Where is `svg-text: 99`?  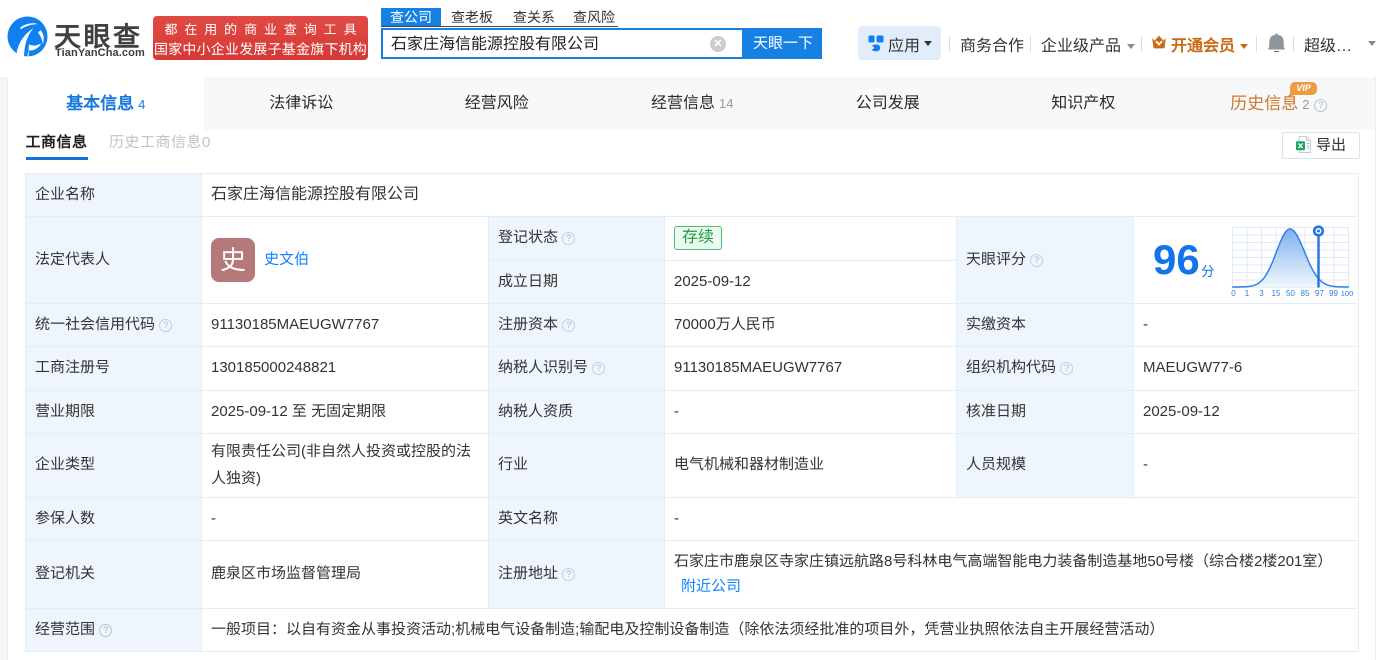 svg-text: 99 is located at coordinates (1333, 293).